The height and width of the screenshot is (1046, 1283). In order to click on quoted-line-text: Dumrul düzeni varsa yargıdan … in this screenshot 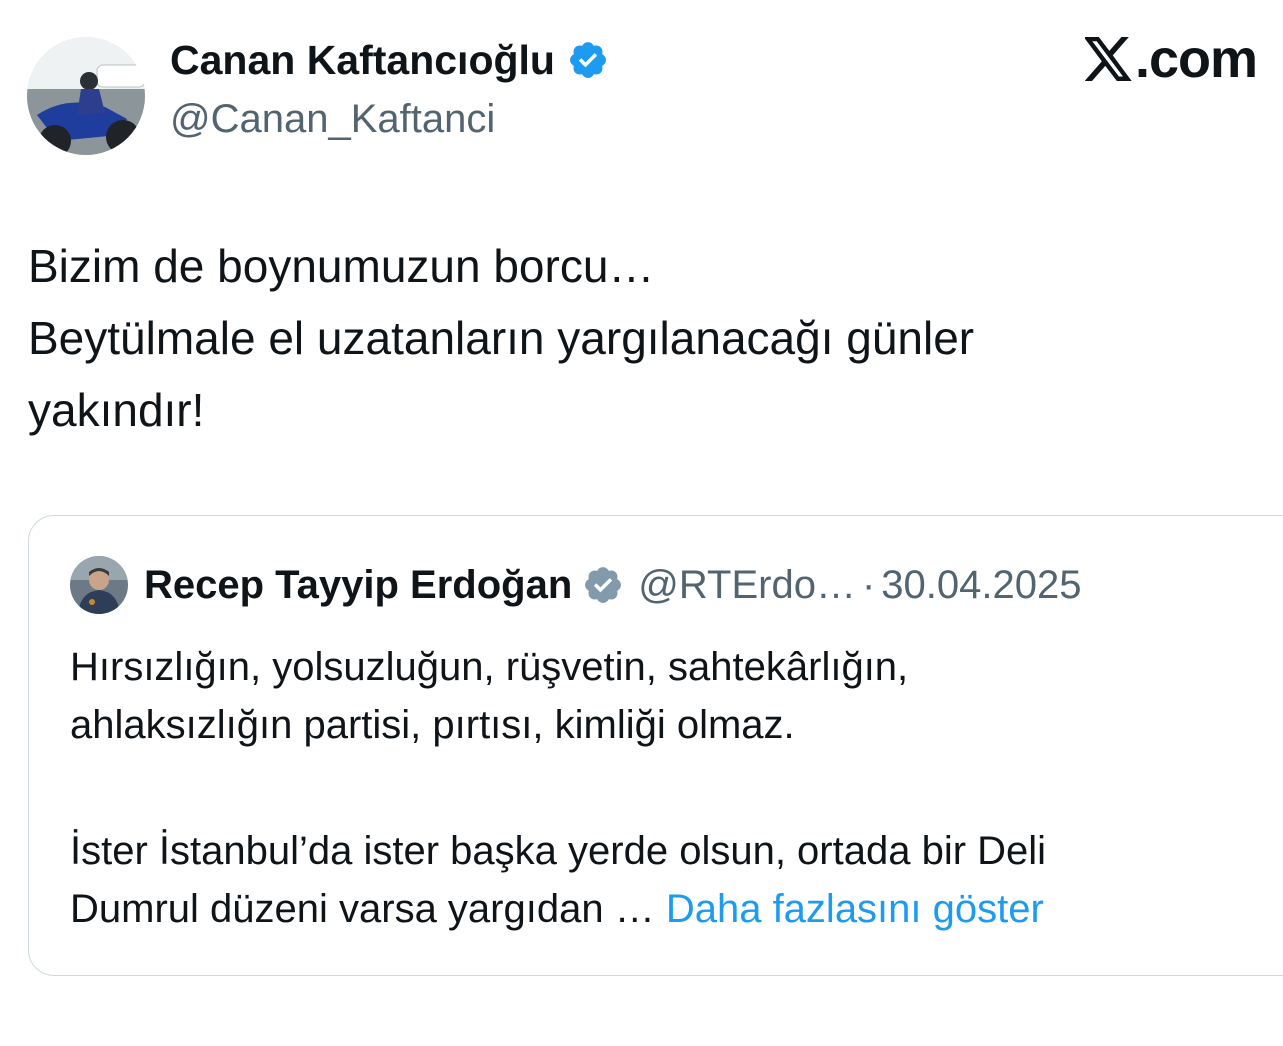, I will do `click(368, 909)`.